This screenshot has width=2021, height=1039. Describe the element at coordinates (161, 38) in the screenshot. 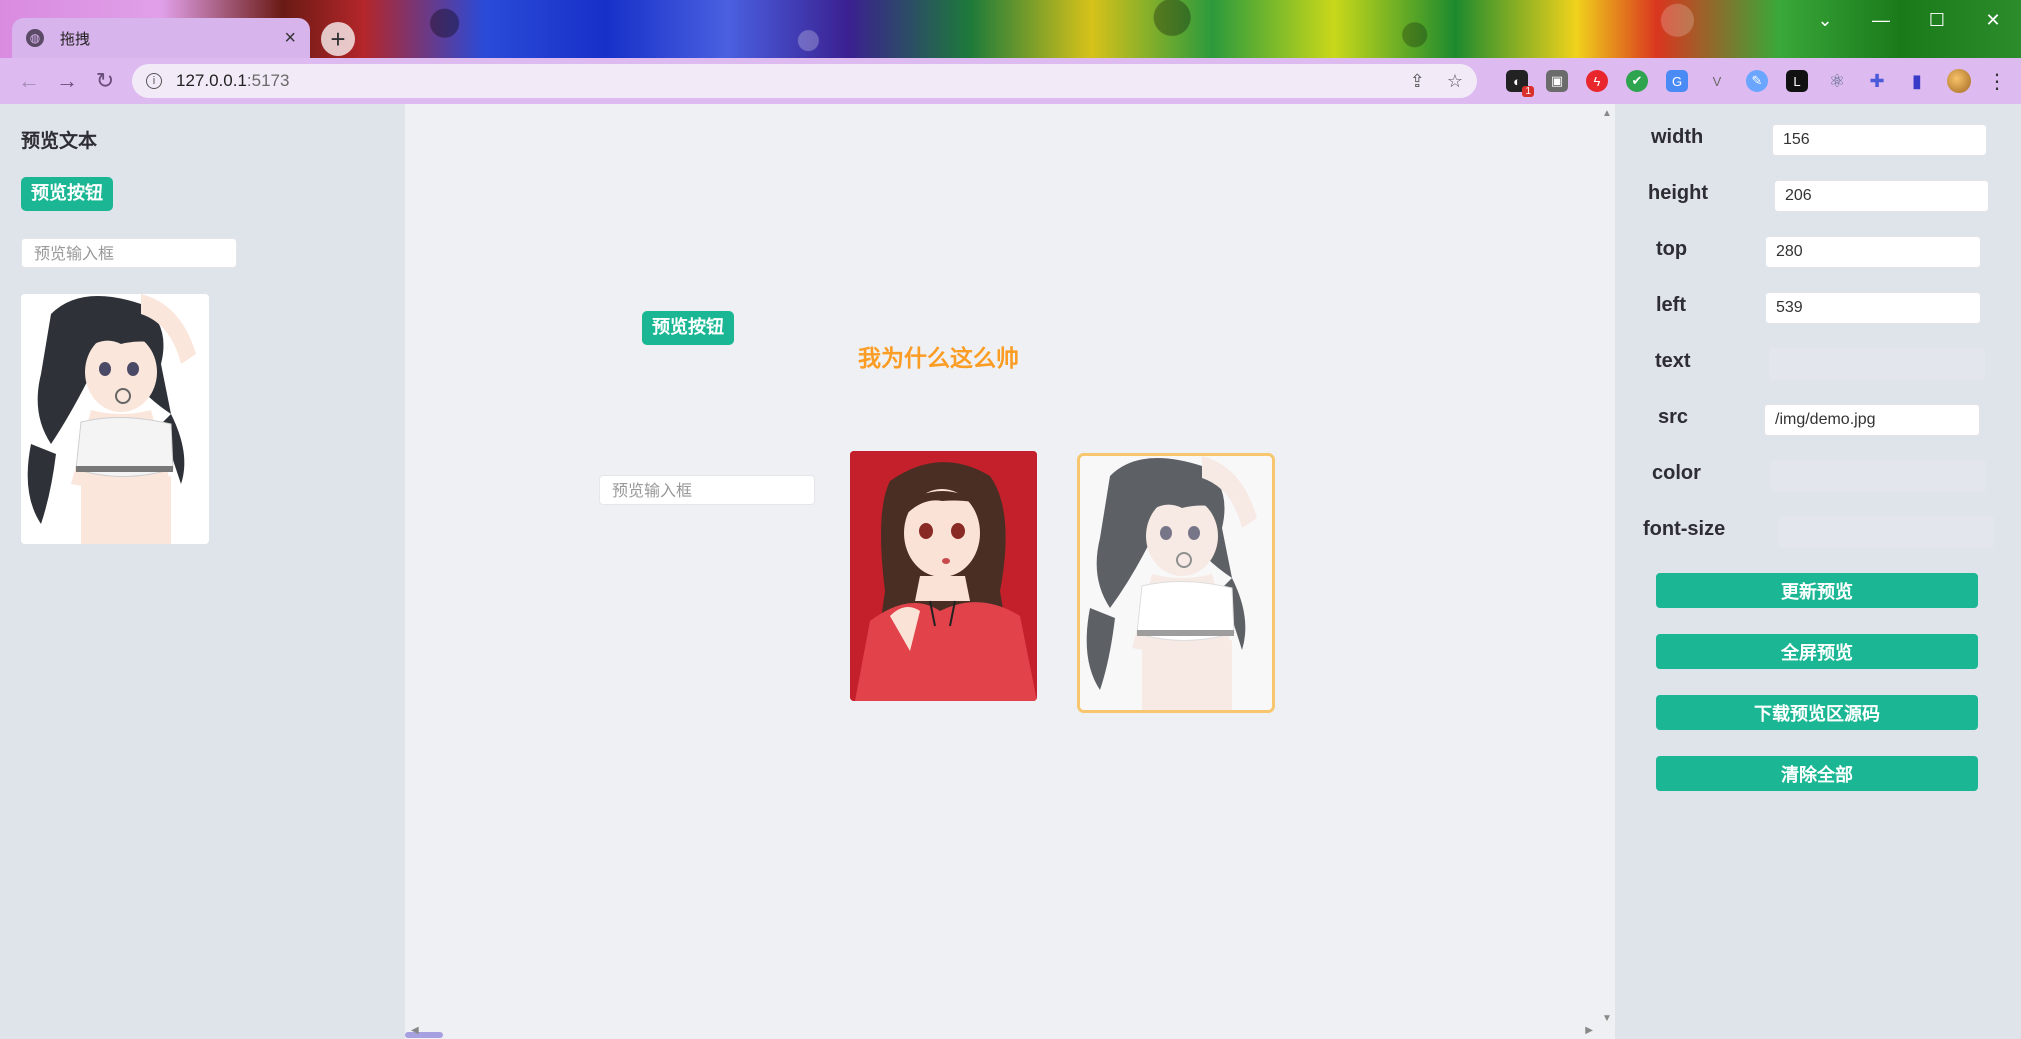

I see `browser-tab: ◍ 拖拽 ×` at that location.